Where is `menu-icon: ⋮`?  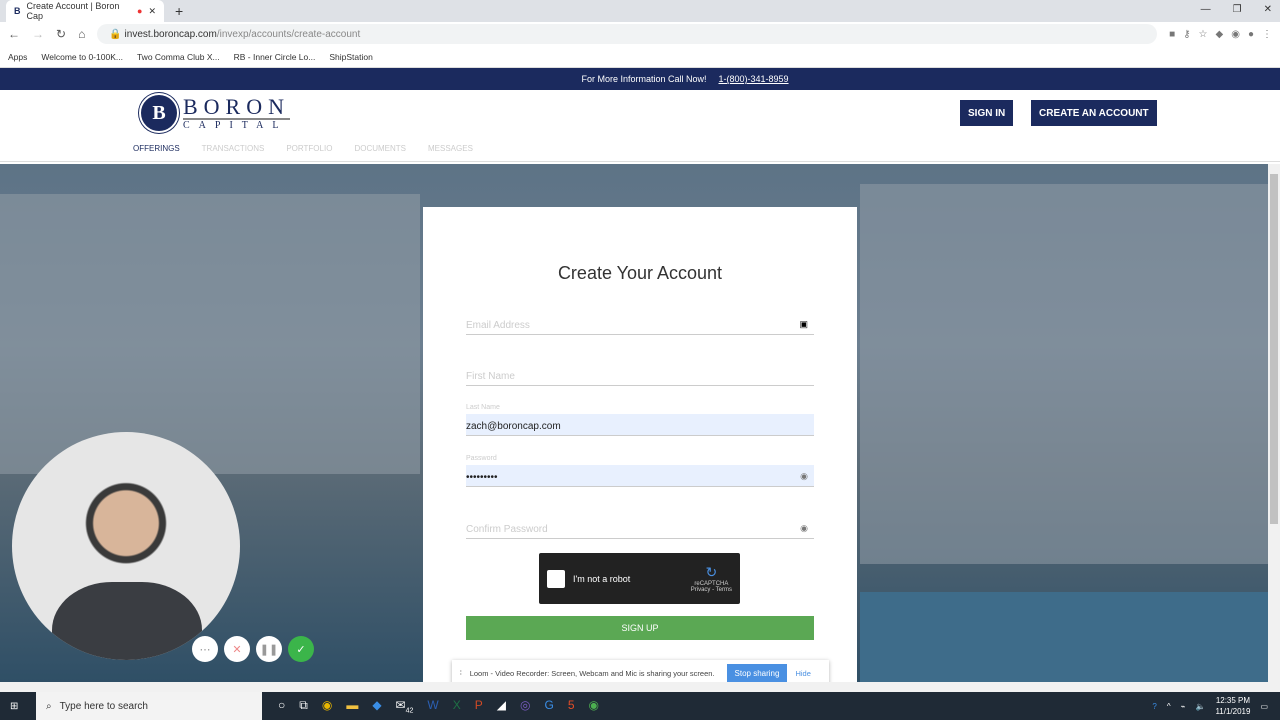 menu-icon: ⋮ is located at coordinates (1267, 34).